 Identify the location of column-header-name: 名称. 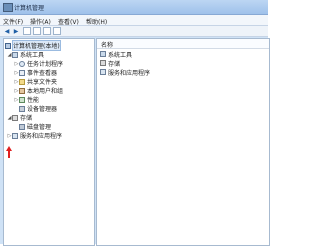
(183, 44).